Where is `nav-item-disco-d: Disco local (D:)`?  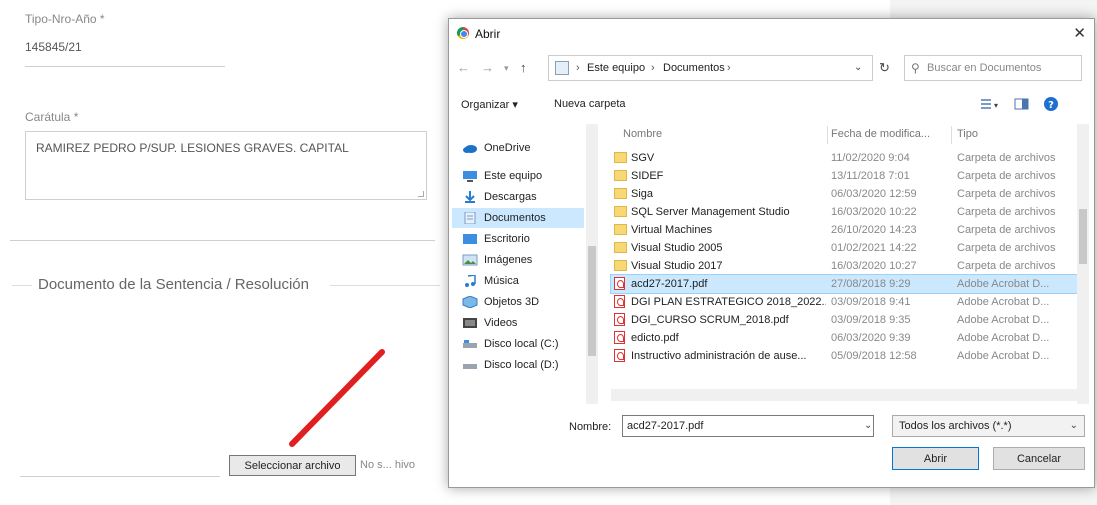 nav-item-disco-d: Disco local (D:) is located at coordinates (518, 365).